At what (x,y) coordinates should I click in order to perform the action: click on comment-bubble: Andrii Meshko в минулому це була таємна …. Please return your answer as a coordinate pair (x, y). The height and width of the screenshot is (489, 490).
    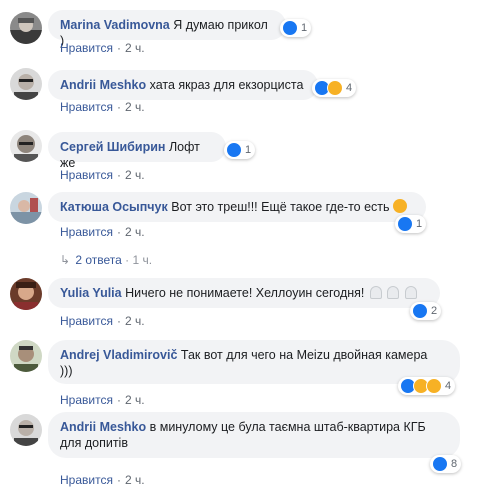
    Looking at the image, I should click on (254, 435).